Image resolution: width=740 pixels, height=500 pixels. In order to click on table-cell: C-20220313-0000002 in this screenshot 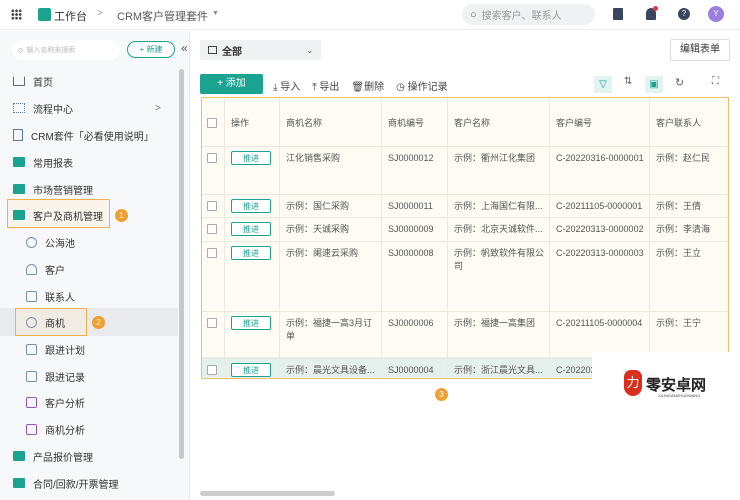, I will do `click(600, 229)`.